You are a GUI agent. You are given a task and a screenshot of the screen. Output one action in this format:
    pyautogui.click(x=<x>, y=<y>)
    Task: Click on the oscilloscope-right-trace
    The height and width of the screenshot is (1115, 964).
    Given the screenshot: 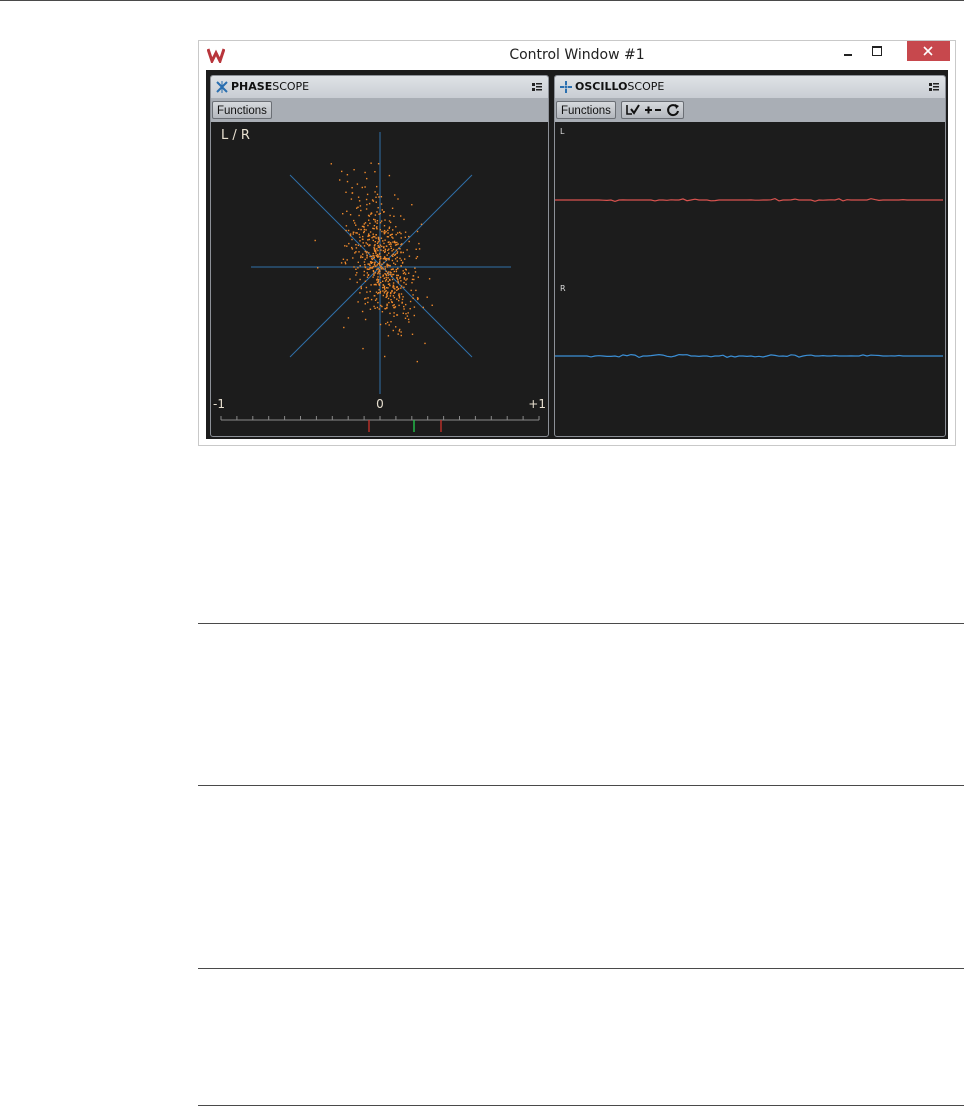 What is the action you would take?
    pyautogui.click(x=749, y=356)
    